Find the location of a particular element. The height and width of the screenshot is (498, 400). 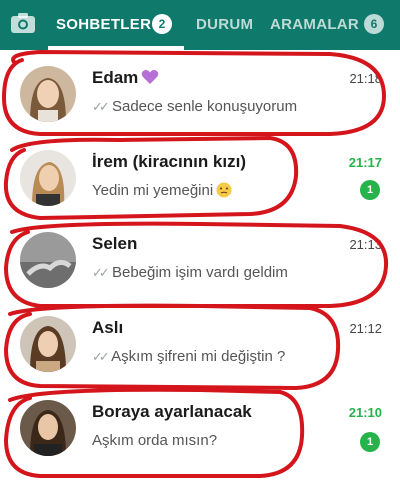

active-tab-indicator is located at coordinates (116, 48).